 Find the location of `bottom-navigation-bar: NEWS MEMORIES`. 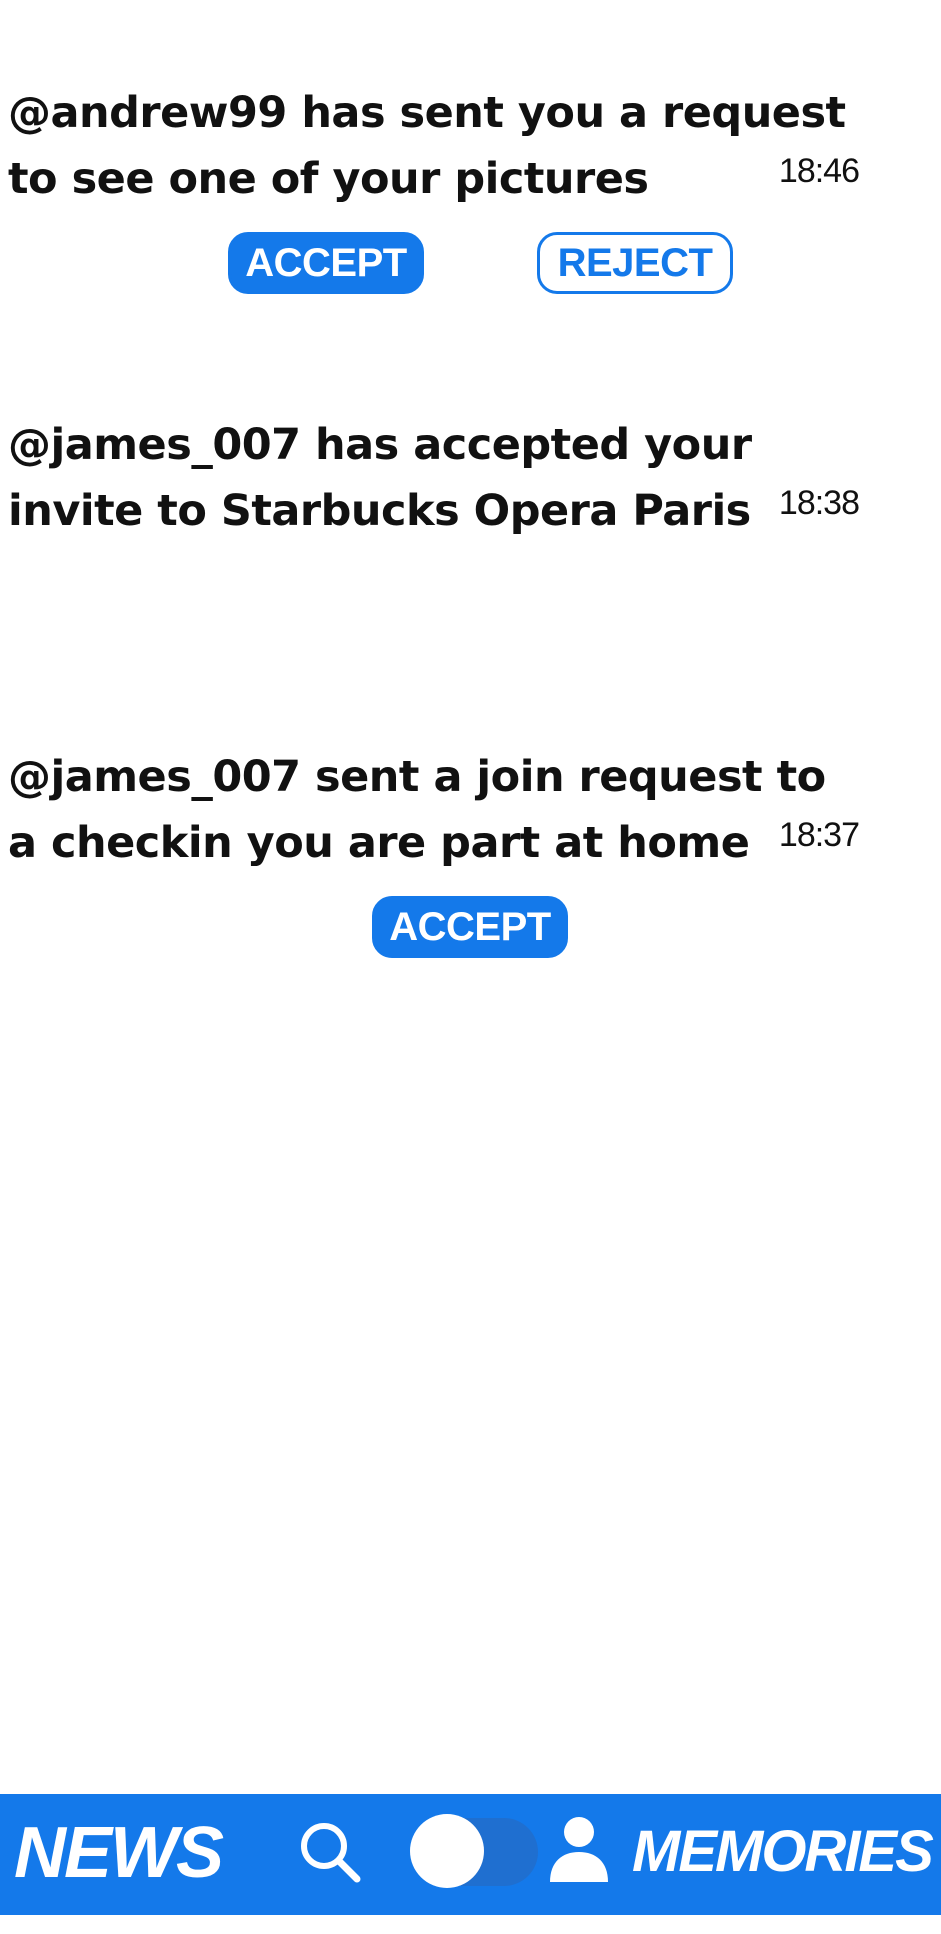

bottom-navigation-bar: NEWS MEMORIES is located at coordinates (470, 1854).